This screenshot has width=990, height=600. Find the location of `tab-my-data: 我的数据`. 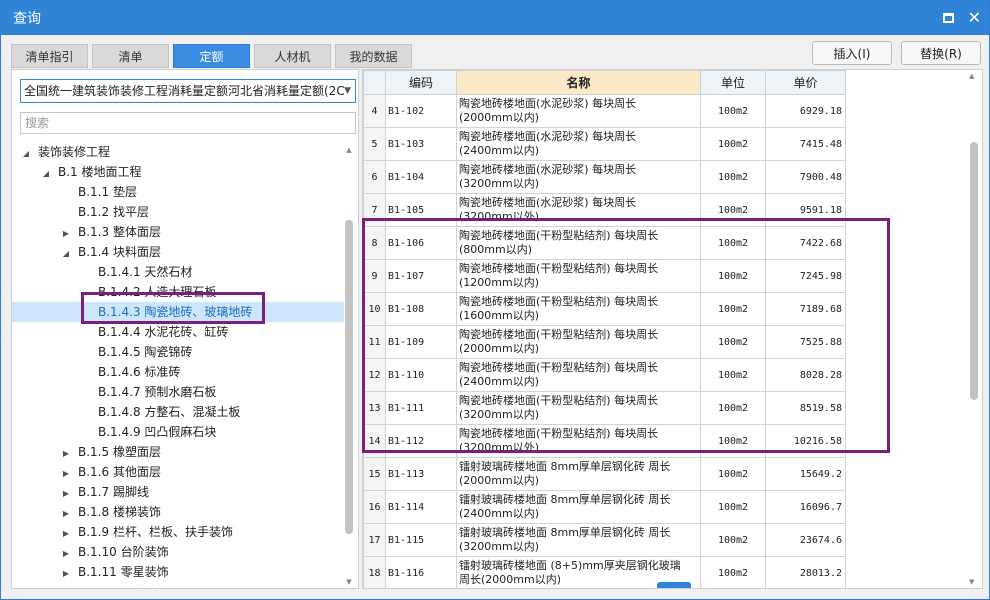

tab-my-data: 我的数据 is located at coordinates (373, 56).